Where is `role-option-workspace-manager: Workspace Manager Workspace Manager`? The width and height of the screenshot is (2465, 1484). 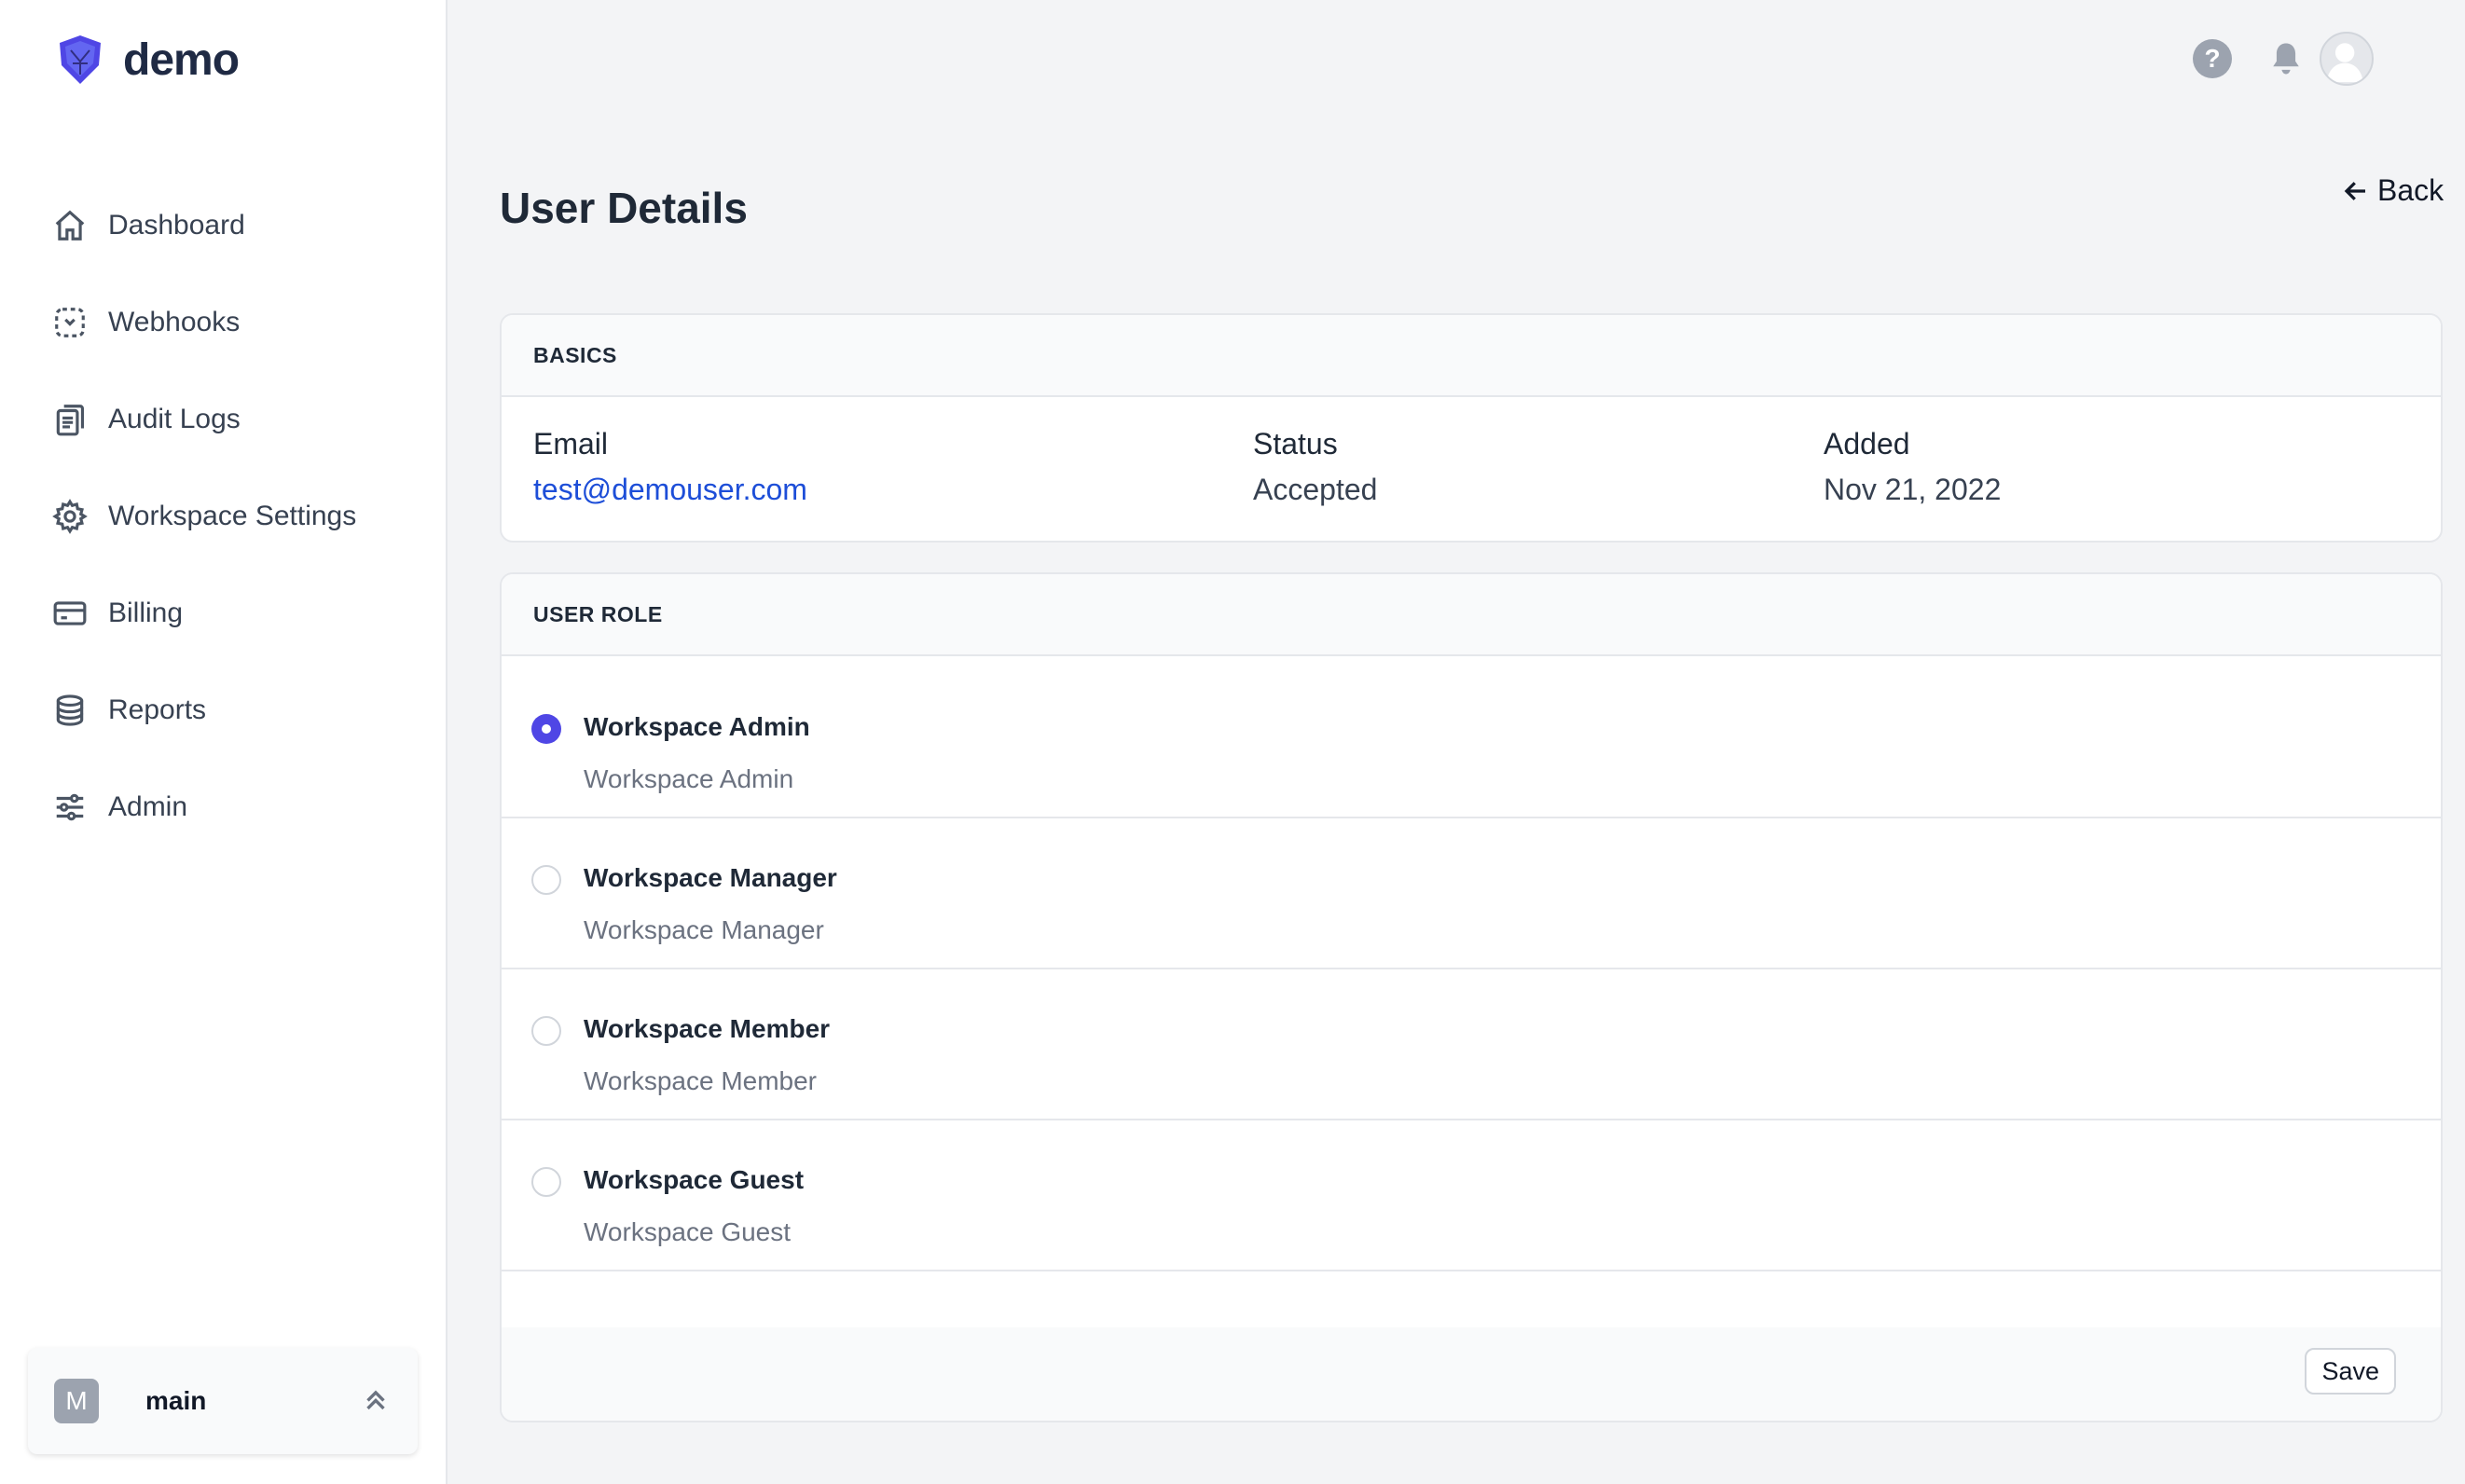 role-option-workspace-manager: Workspace Manager Workspace Manager is located at coordinates (1471, 893).